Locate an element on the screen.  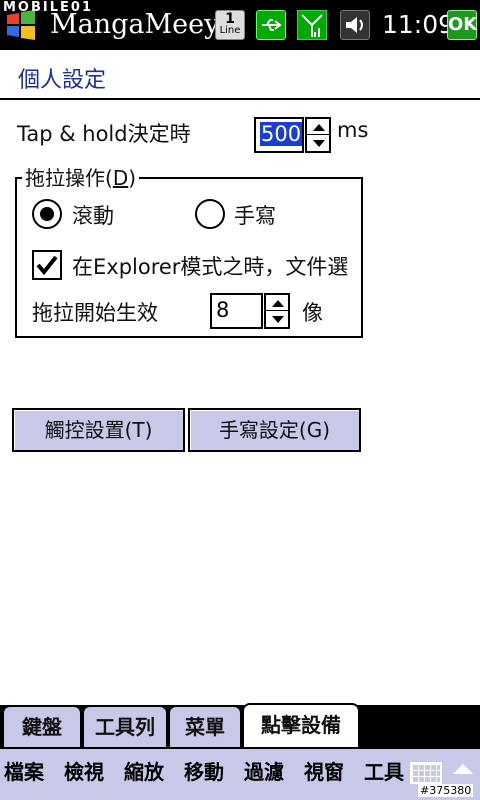
explorer-mode-checkbox is located at coordinates (47, 265).